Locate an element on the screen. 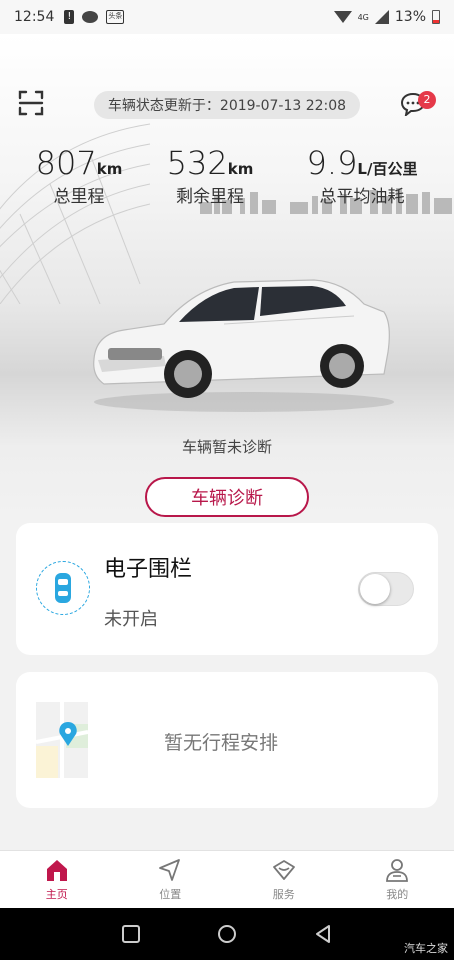  scan-icon is located at coordinates (31, 103).